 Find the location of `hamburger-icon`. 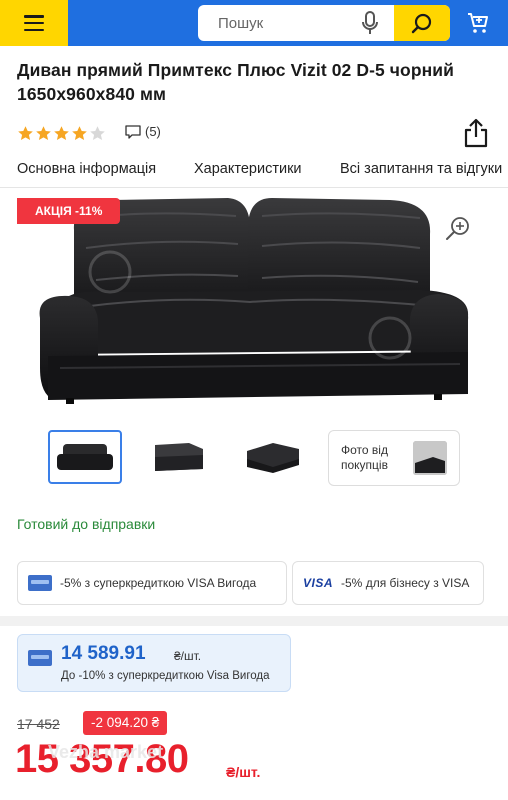

hamburger-icon is located at coordinates (34, 23).